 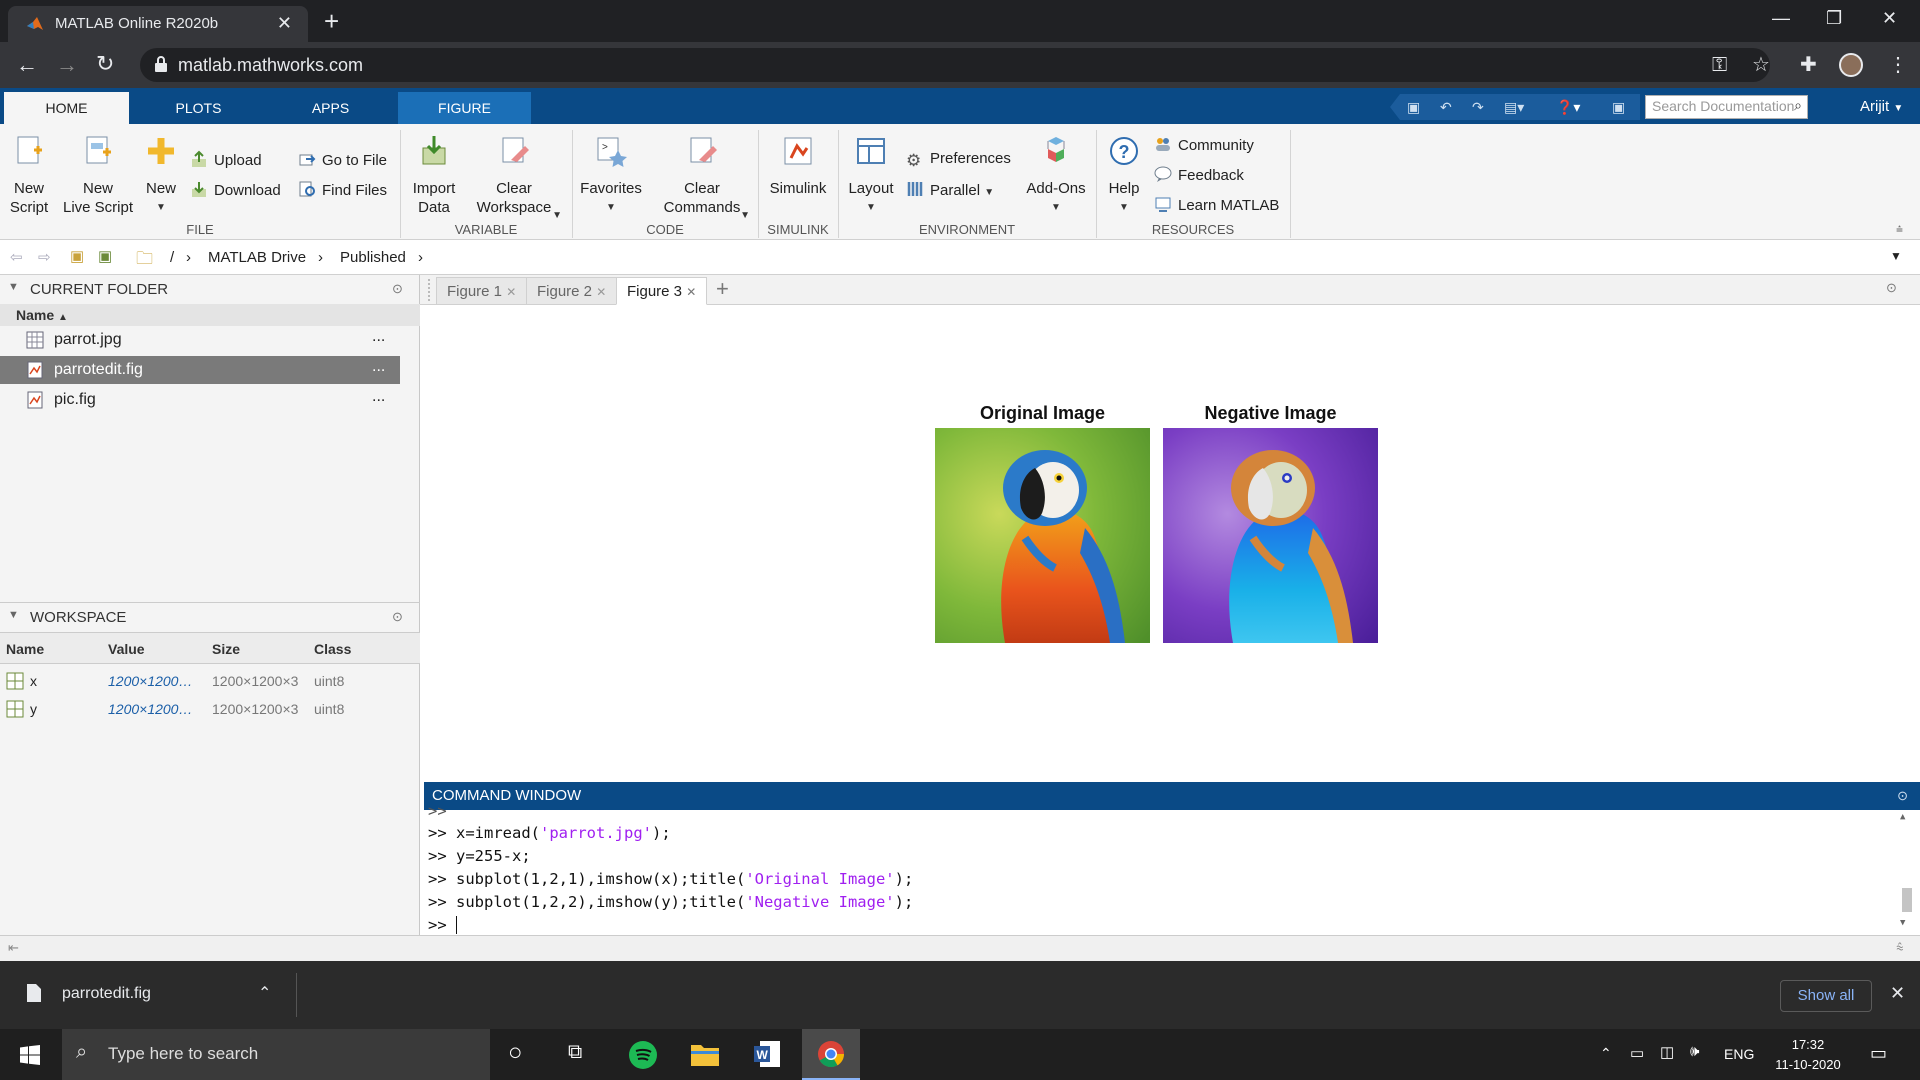 What do you see at coordinates (331, 21) in the screenshot?
I see `new-tab-icon: +` at bounding box center [331, 21].